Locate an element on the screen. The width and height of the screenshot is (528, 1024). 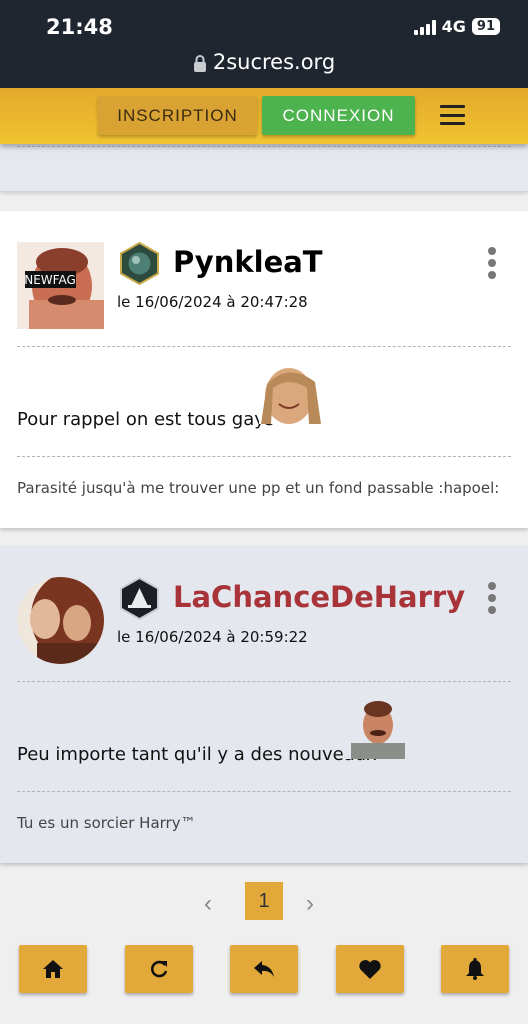
status-bar: 21:48 4G 91 2sucres.org is located at coordinates (264, 44).